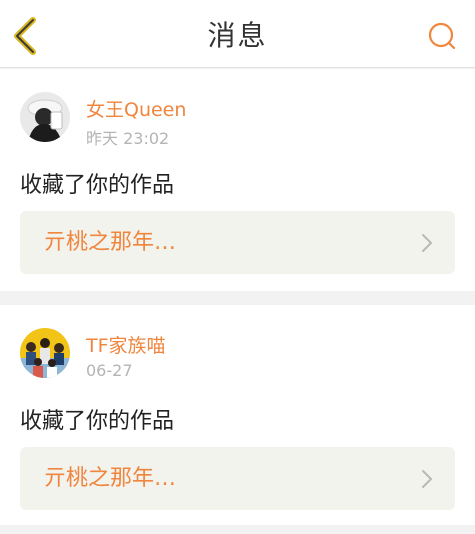  What do you see at coordinates (109, 370) in the screenshot?
I see `timestamp: 06-27` at bounding box center [109, 370].